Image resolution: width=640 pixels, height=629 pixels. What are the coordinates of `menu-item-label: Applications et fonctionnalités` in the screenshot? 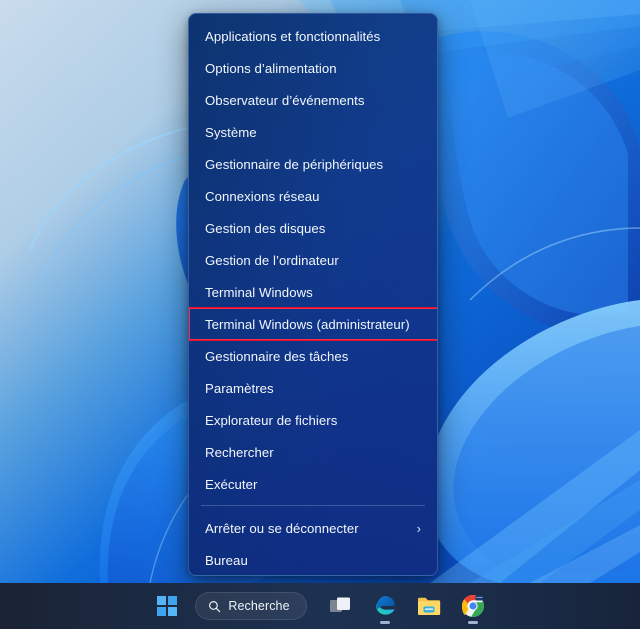 It's located at (293, 36).